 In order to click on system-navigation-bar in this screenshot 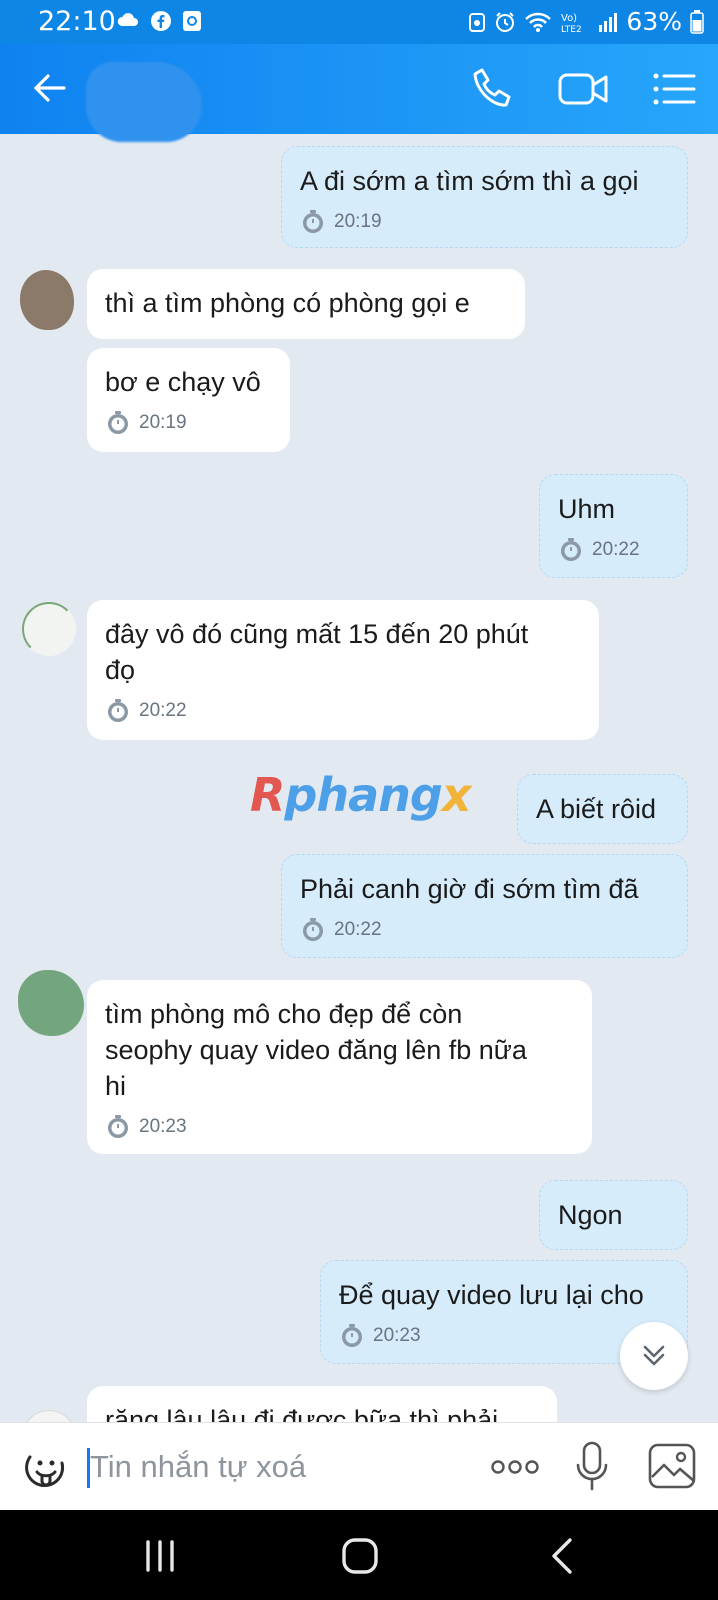, I will do `click(359, 1555)`.